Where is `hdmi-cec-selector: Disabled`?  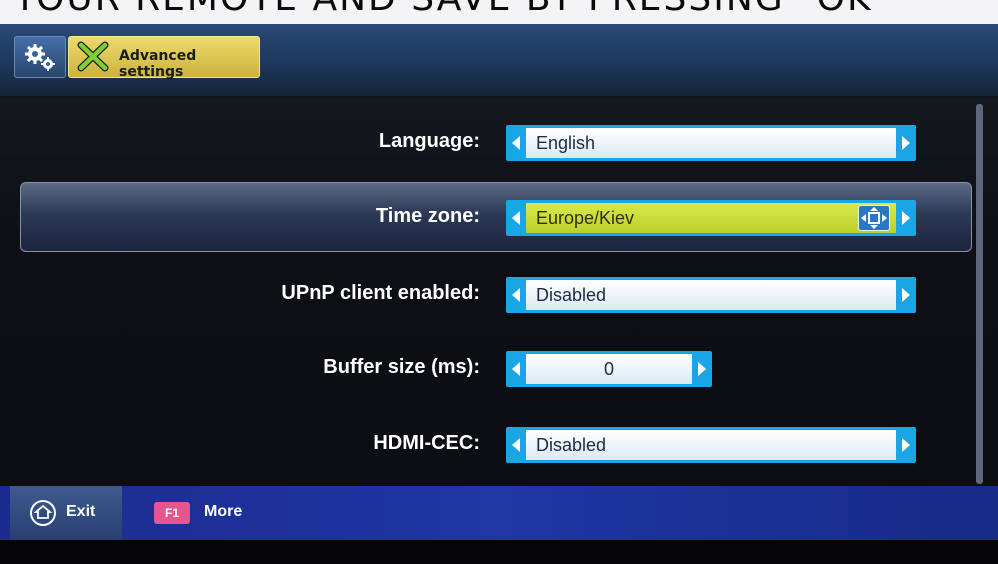 hdmi-cec-selector: Disabled is located at coordinates (711, 445).